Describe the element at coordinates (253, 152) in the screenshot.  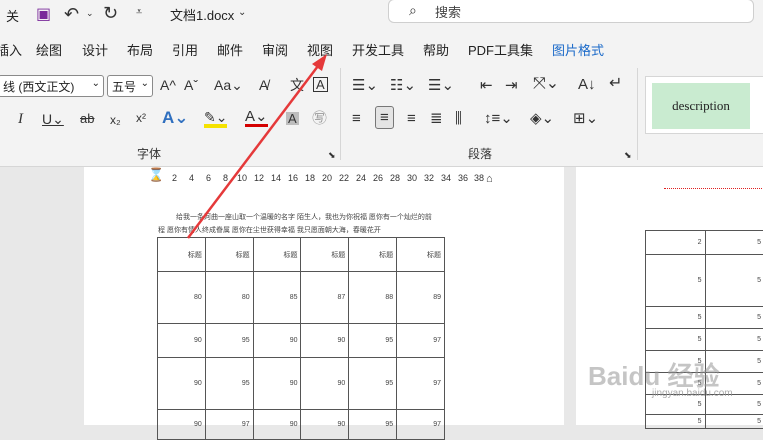
I see `arrow-shaft` at that location.